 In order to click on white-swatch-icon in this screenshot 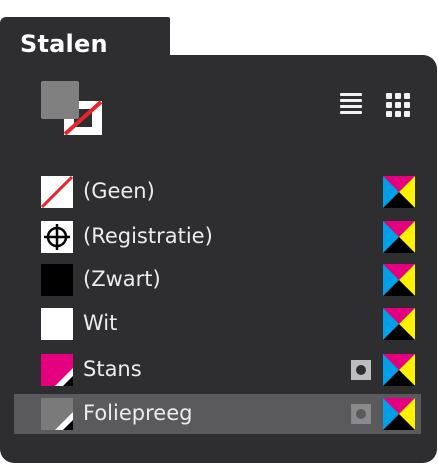, I will do `click(57, 324)`.